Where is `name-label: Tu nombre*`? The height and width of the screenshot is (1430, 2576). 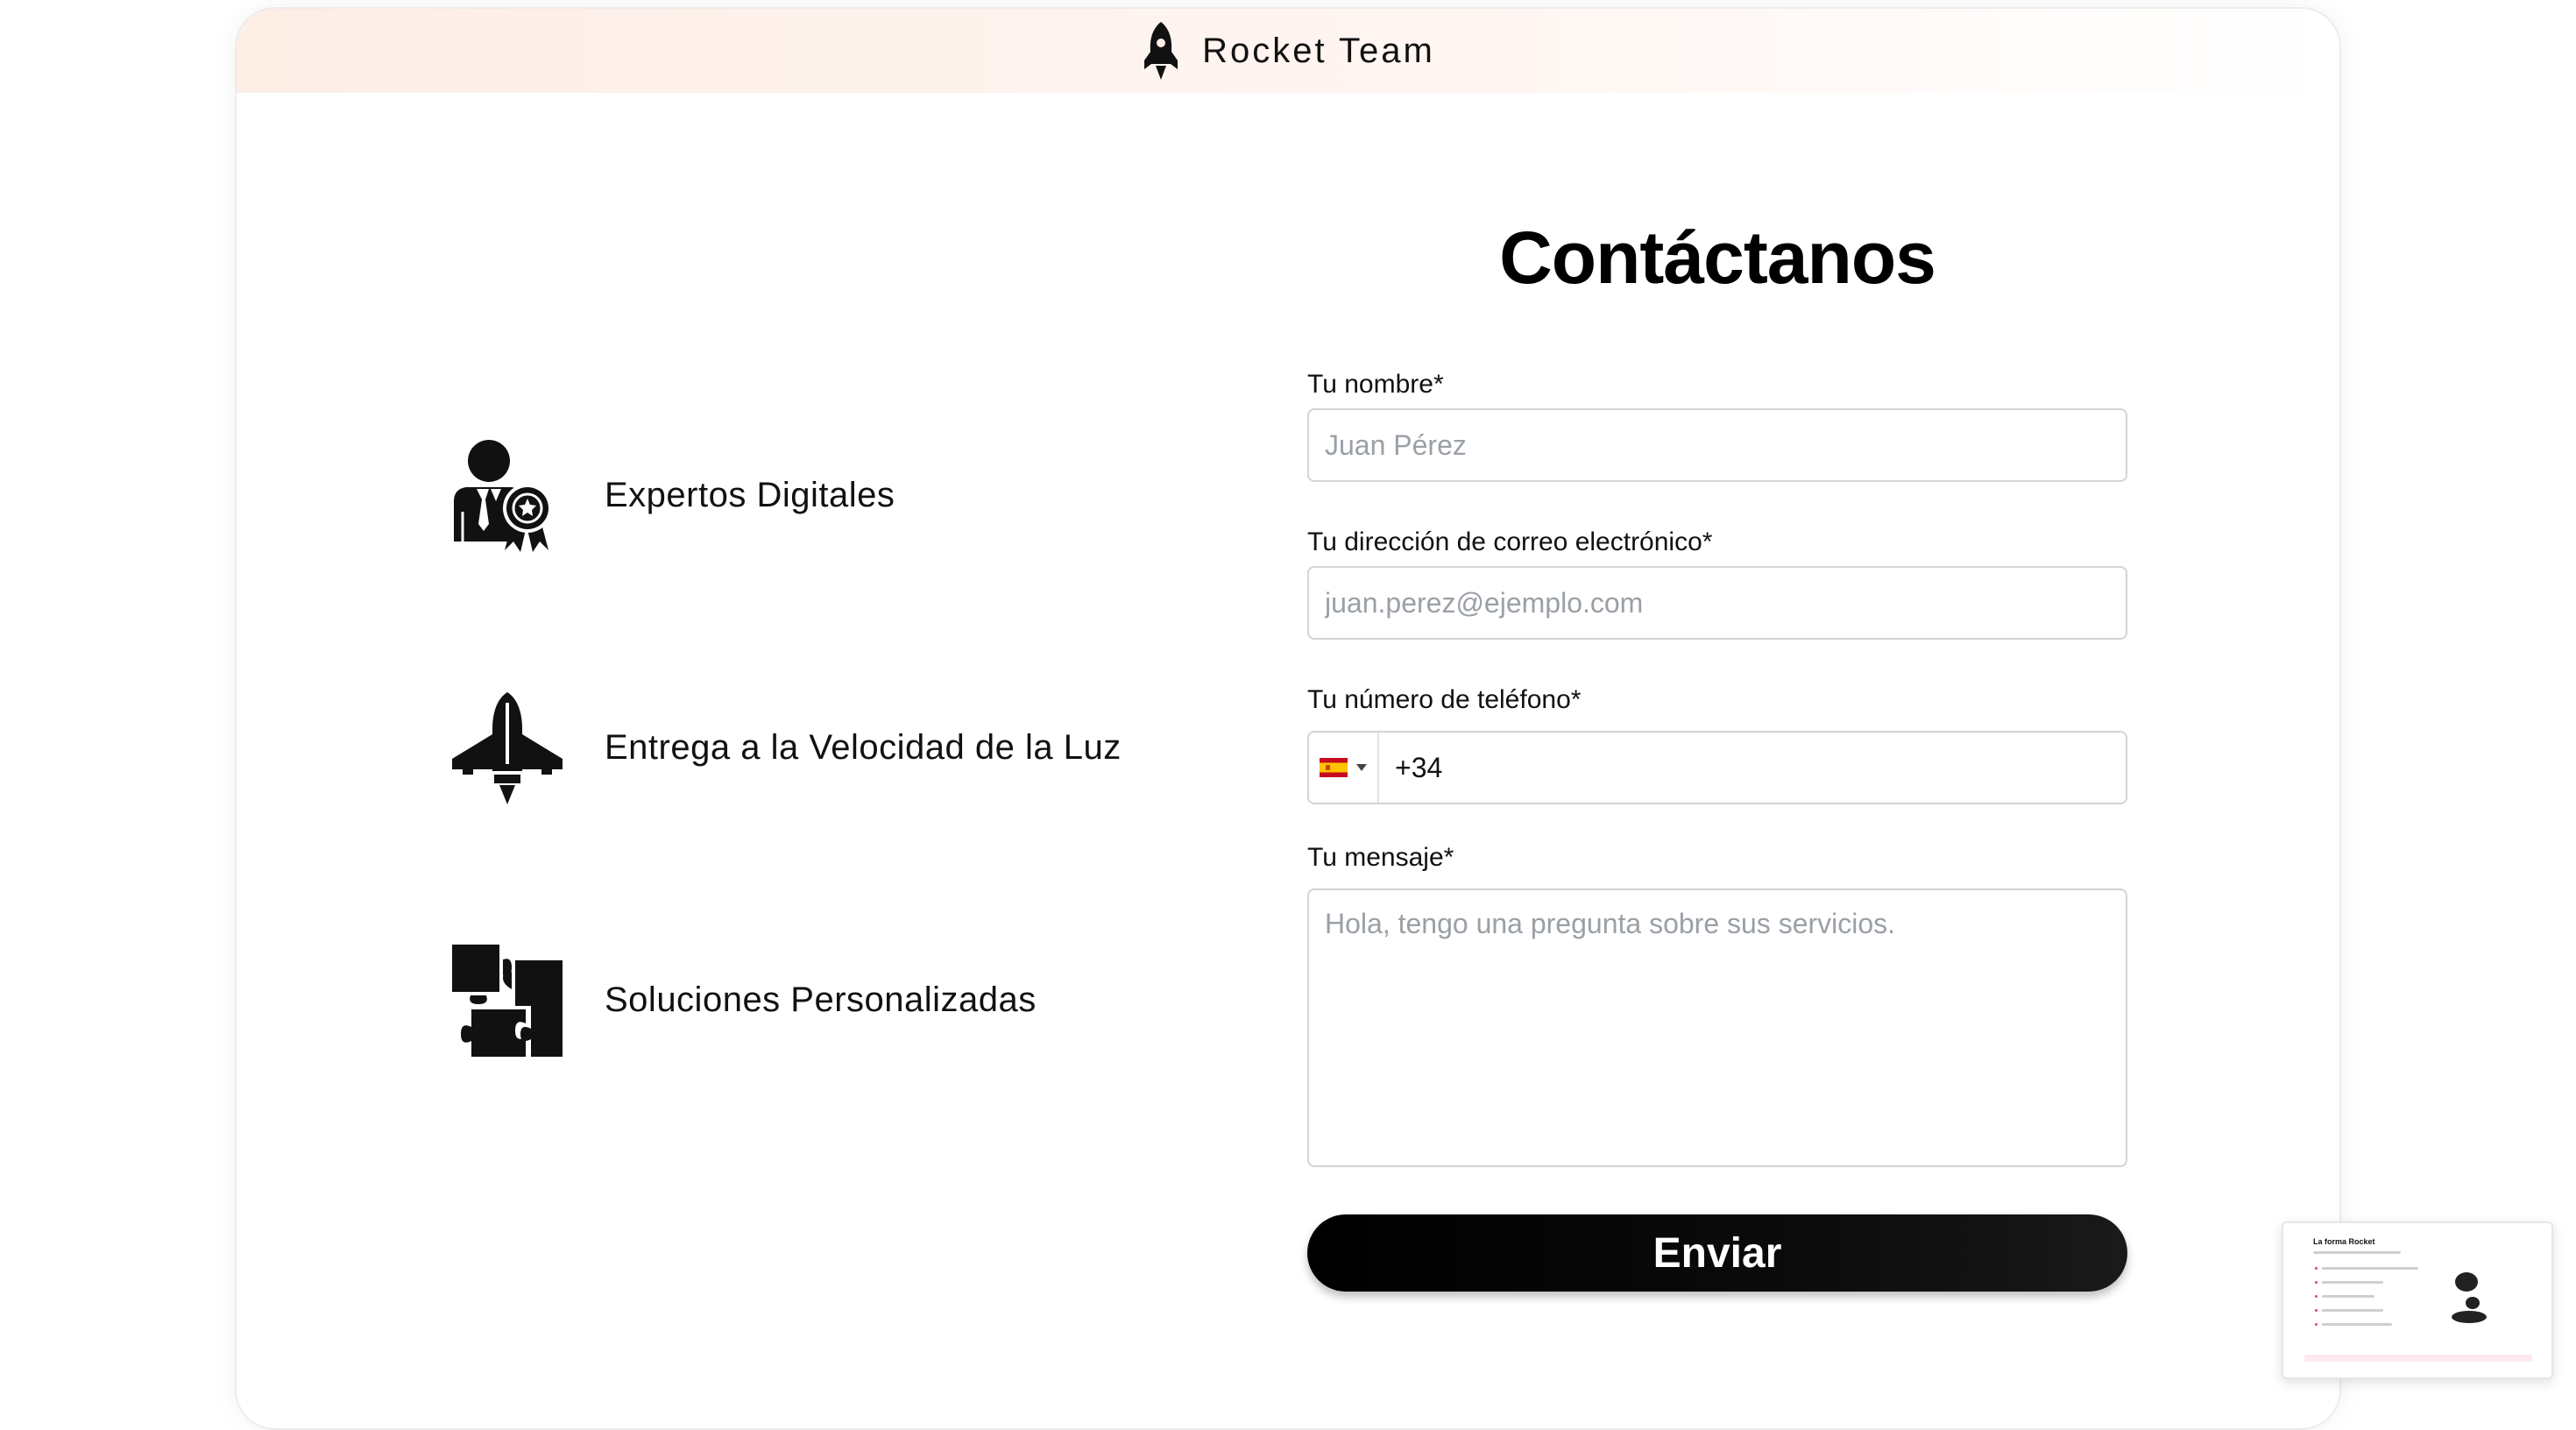
name-label: Tu nombre* is located at coordinates (1375, 384).